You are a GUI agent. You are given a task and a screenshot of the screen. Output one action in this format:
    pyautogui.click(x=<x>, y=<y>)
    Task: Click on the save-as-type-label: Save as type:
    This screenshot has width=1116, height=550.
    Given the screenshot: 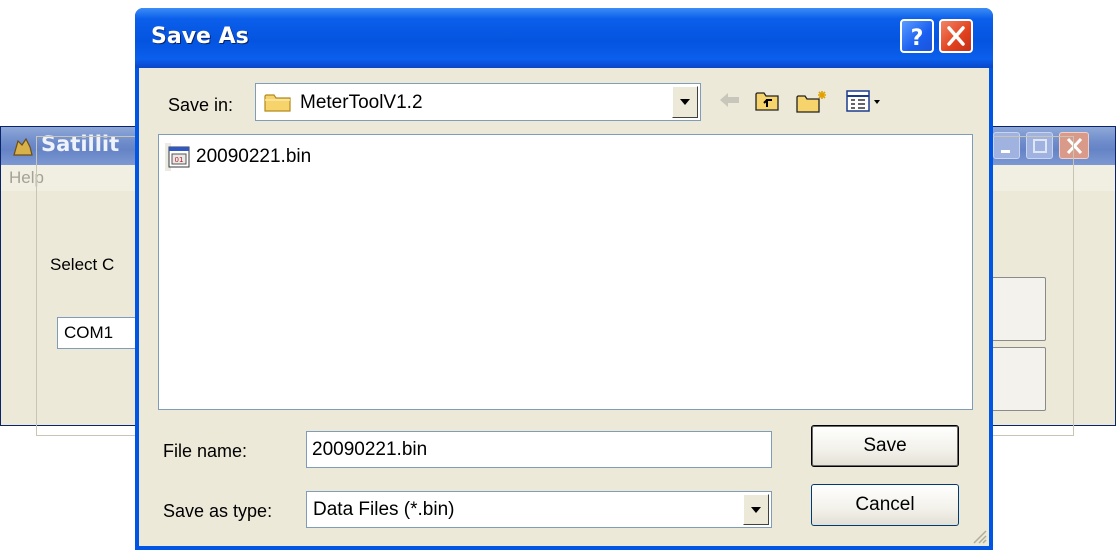 What is the action you would take?
    pyautogui.click(x=218, y=511)
    